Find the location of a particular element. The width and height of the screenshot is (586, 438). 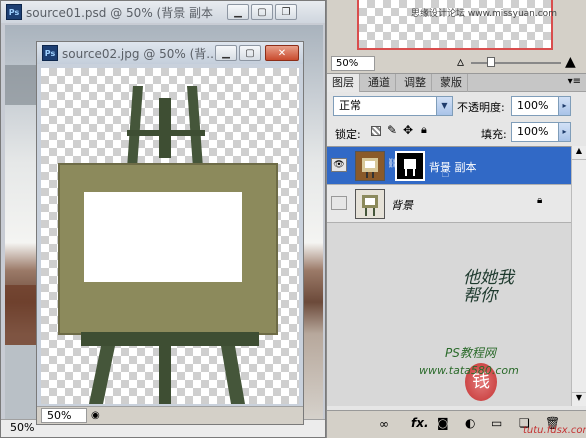

fill-field: 100% ▸ is located at coordinates (541, 132).